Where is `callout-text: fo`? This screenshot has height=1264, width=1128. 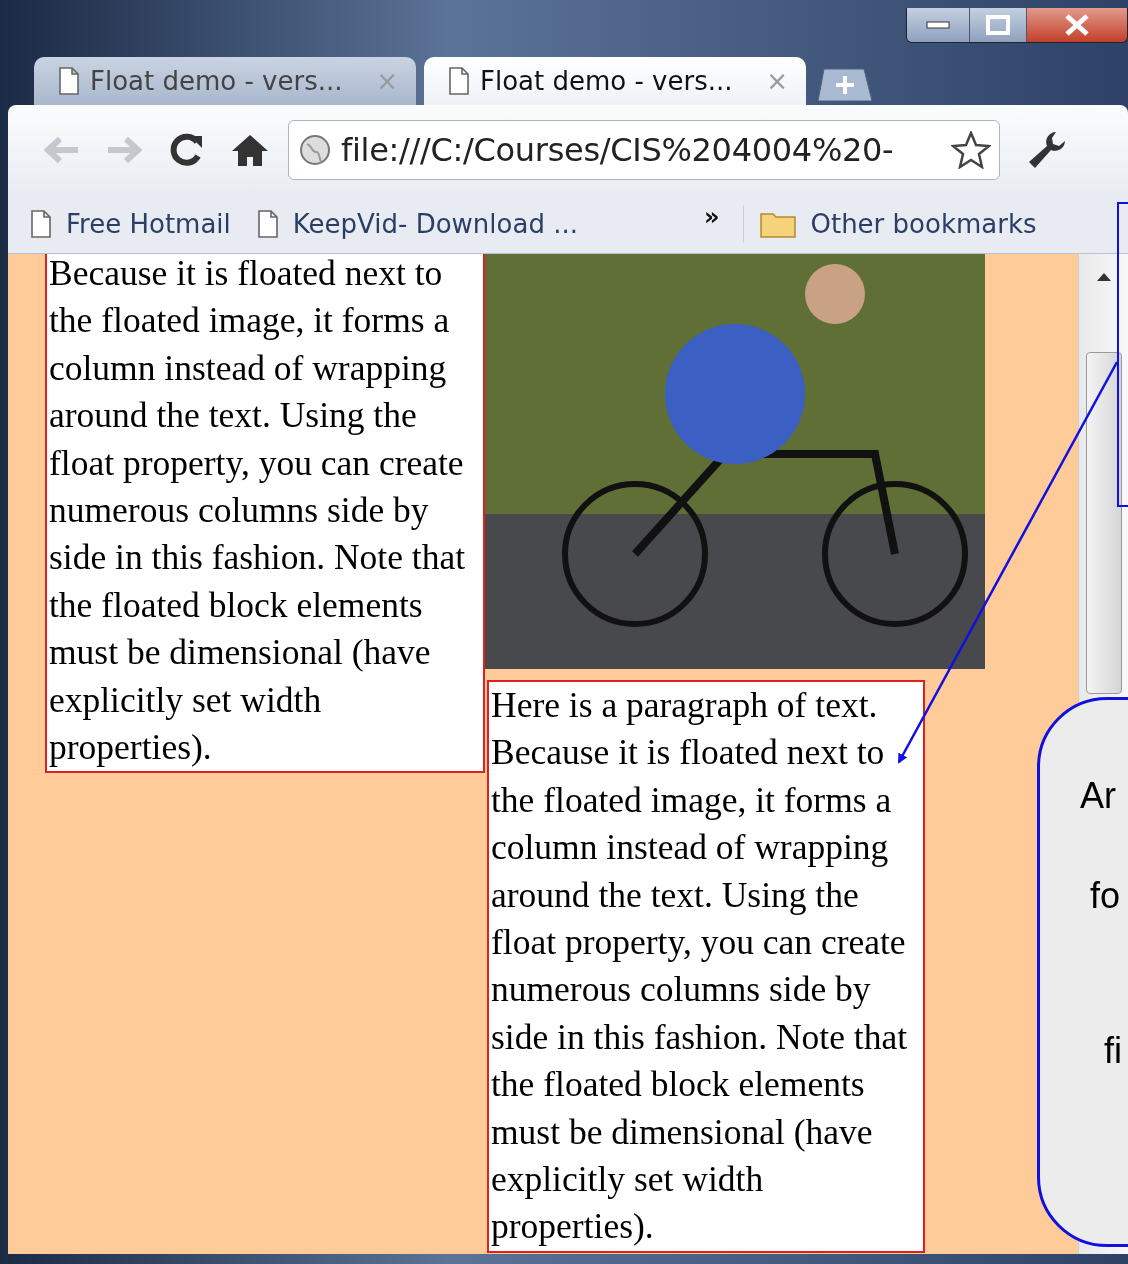 callout-text: fo is located at coordinates (1105, 896).